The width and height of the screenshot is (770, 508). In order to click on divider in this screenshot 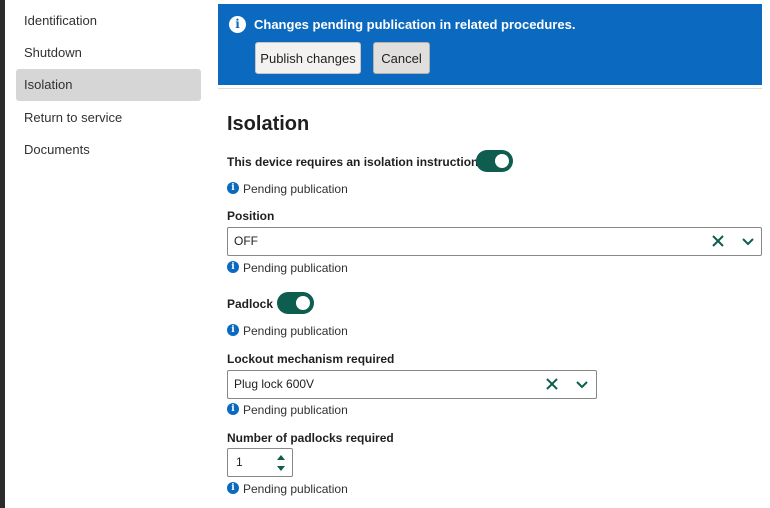, I will do `click(490, 88)`.